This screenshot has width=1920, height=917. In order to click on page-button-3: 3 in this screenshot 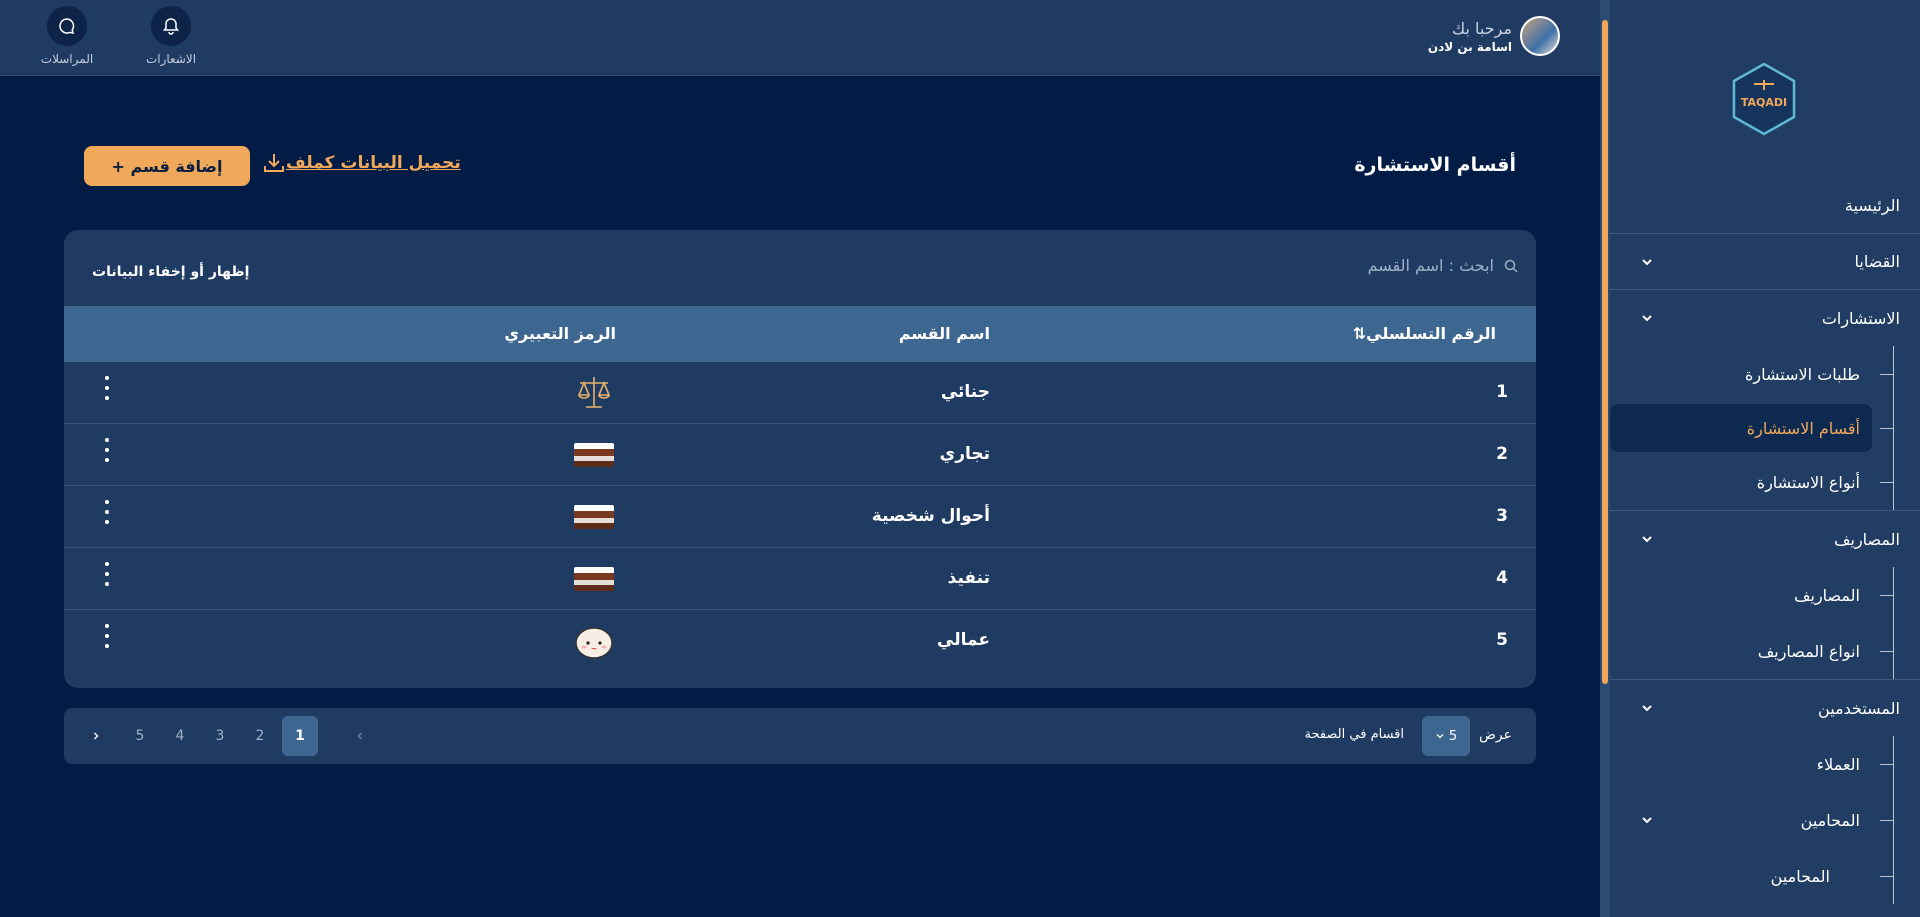, I will do `click(220, 736)`.